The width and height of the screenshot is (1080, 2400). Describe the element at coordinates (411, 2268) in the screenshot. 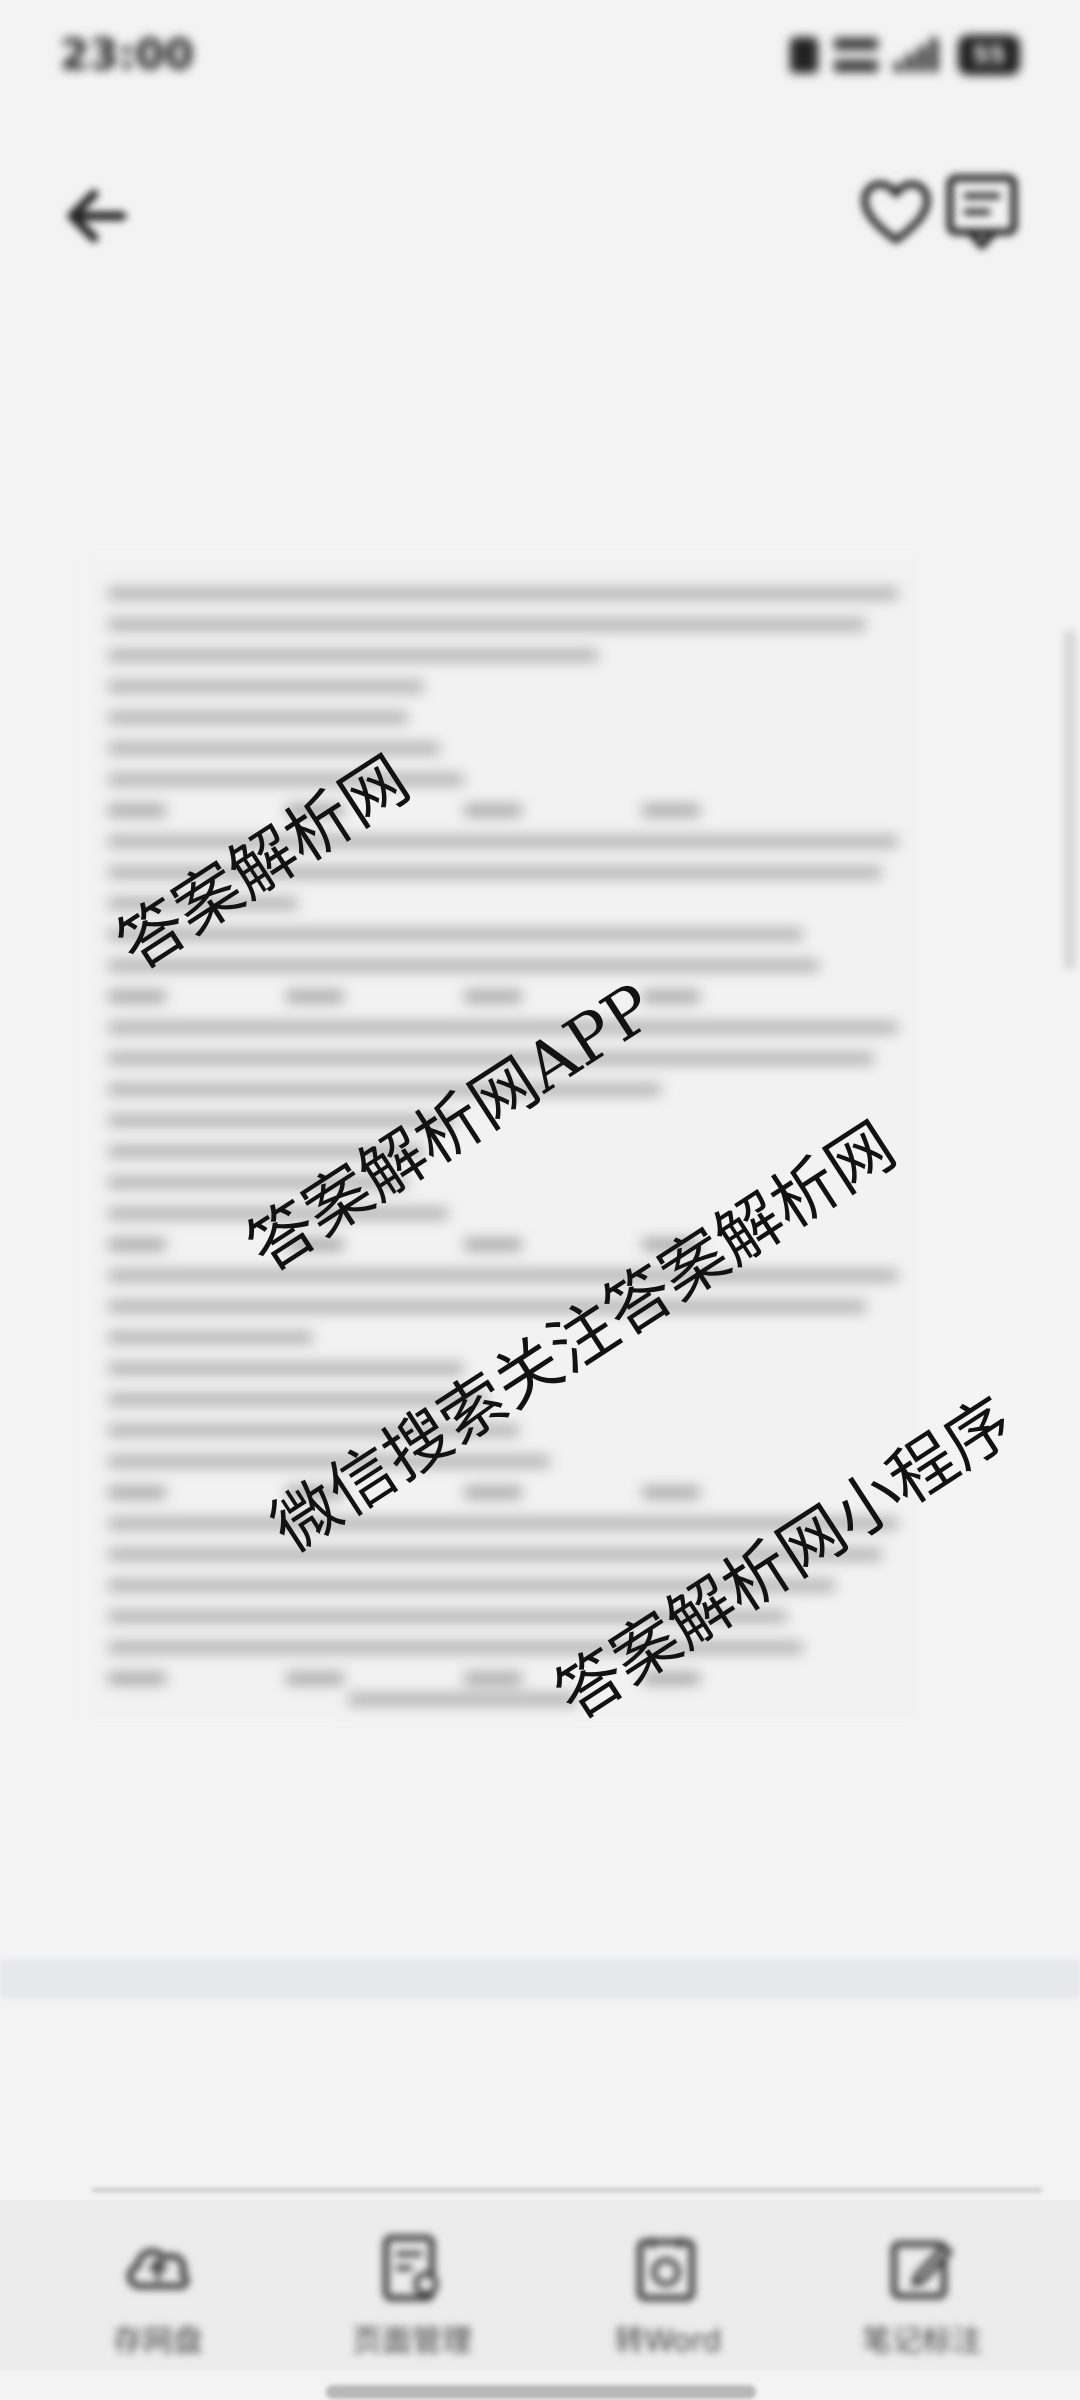

I see `page-manage-icon` at that location.